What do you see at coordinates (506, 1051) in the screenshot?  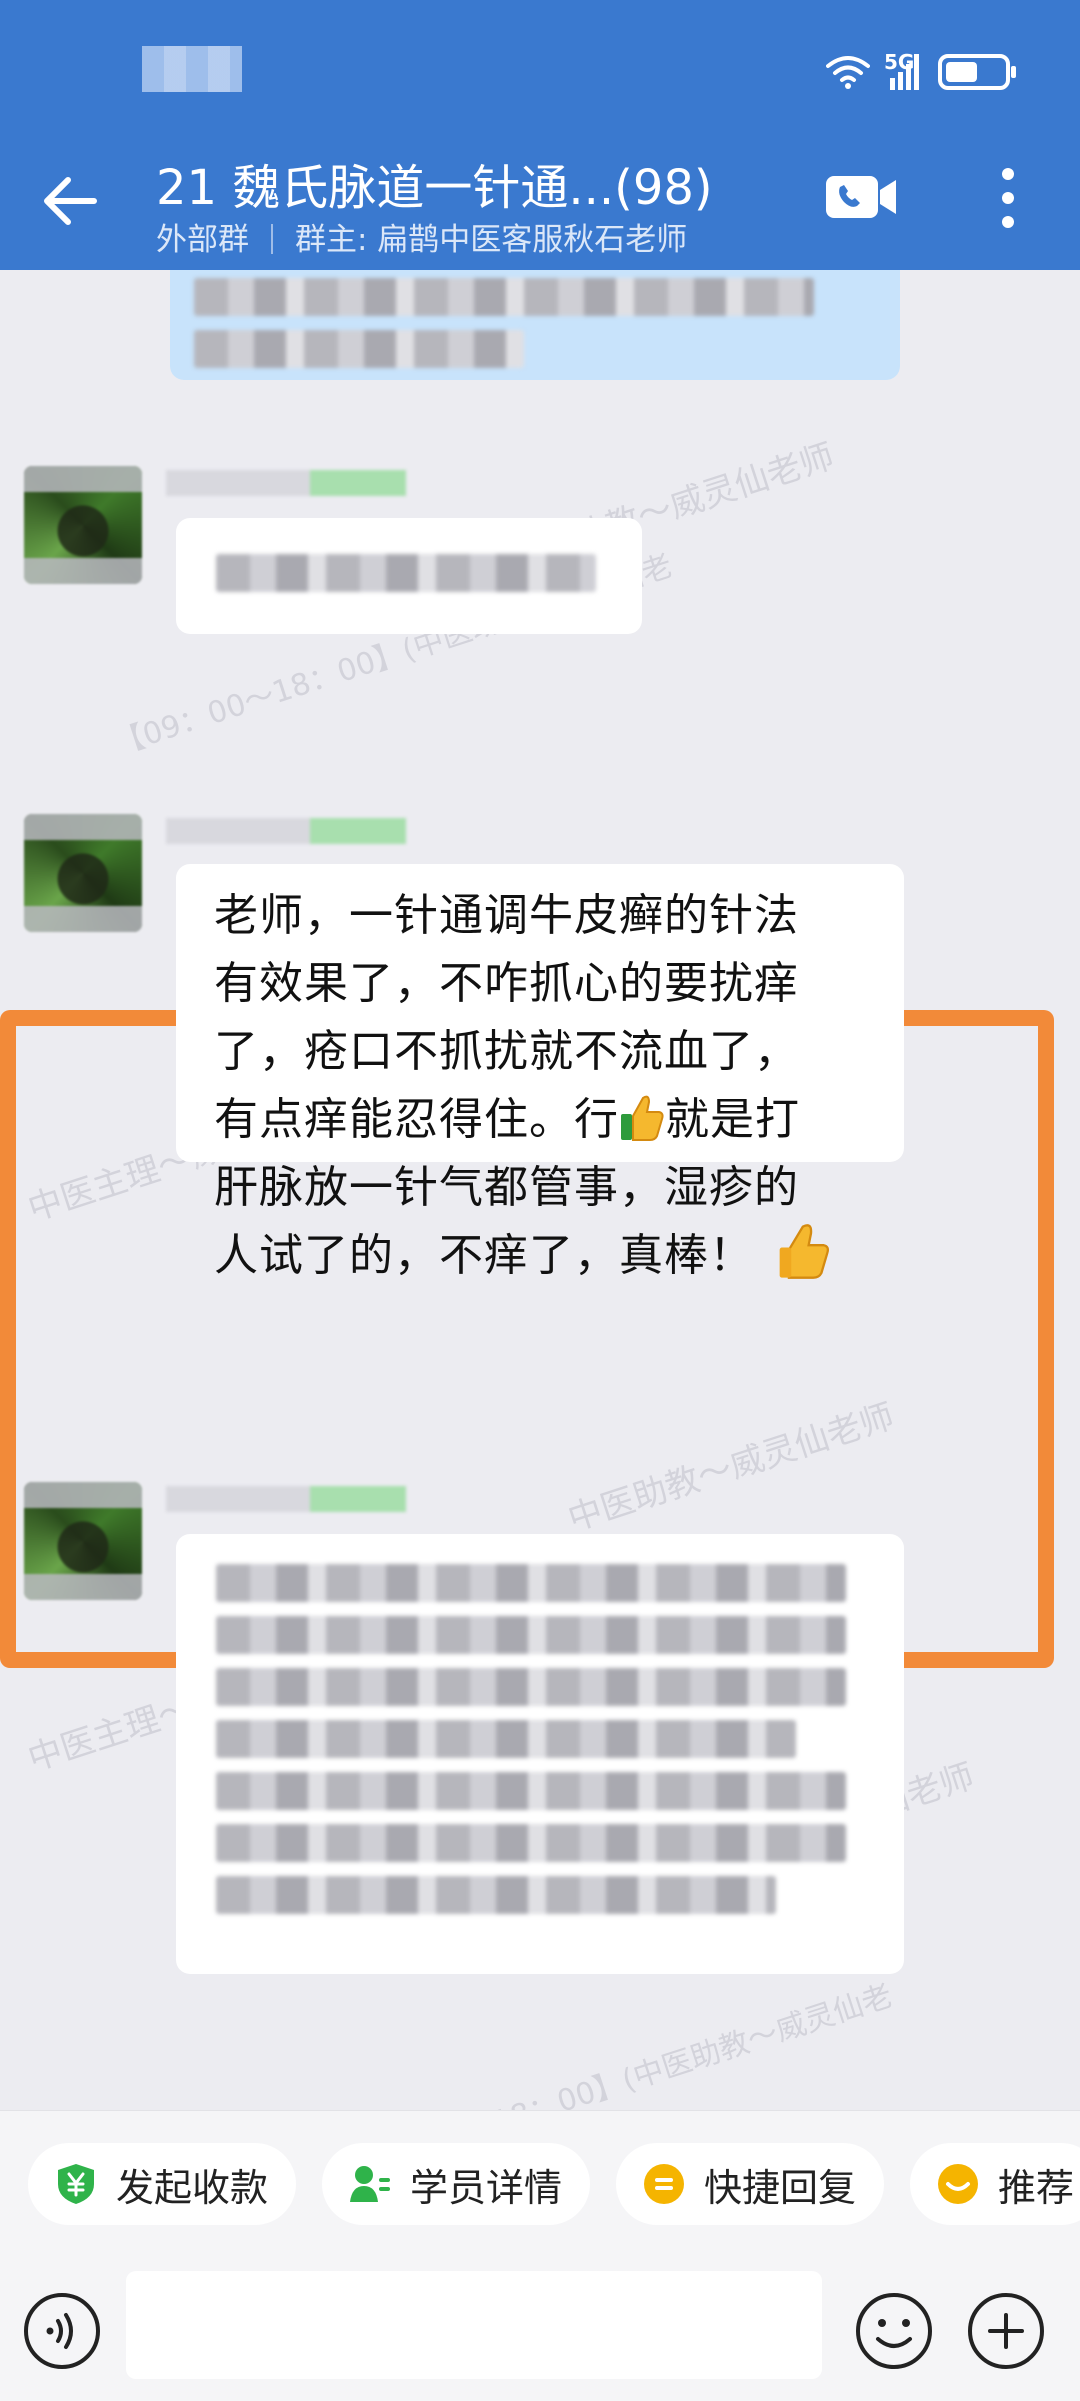 I see `message-line: 了，疮口不抓扰就不流血了，` at bounding box center [506, 1051].